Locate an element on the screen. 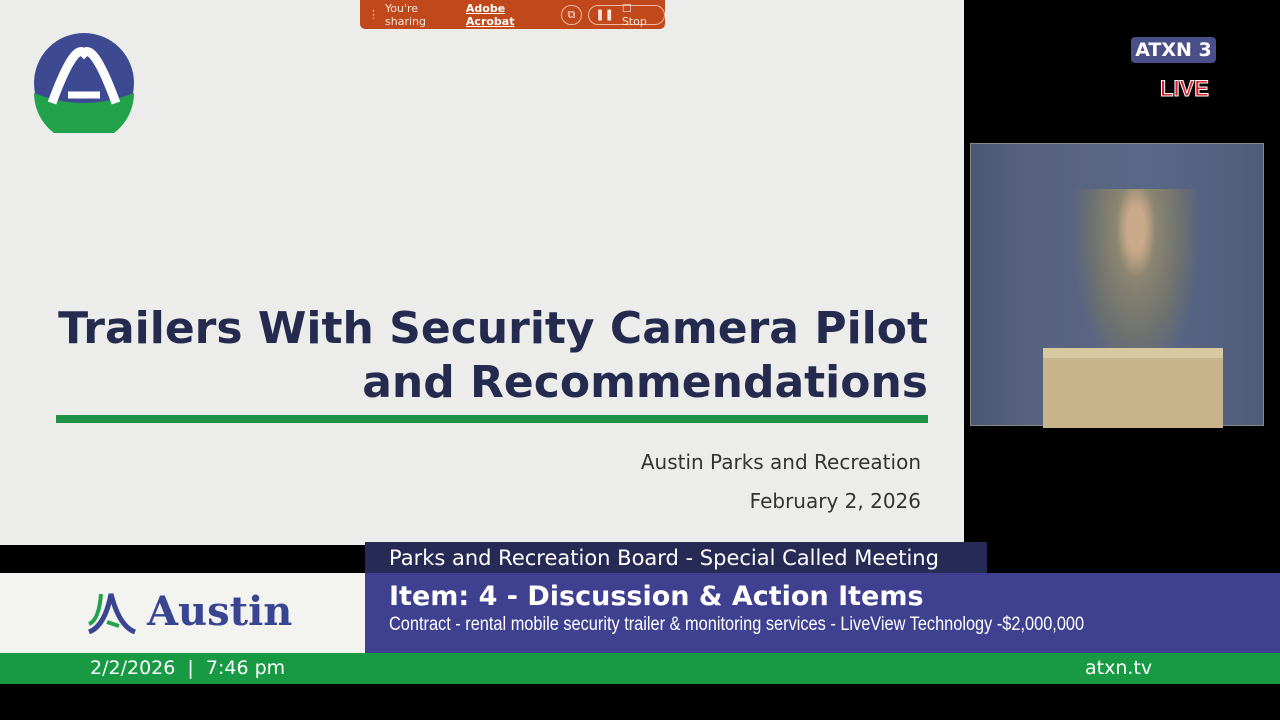 The height and width of the screenshot is (720, 1280). title-divider is located at coordinates (492, 419).